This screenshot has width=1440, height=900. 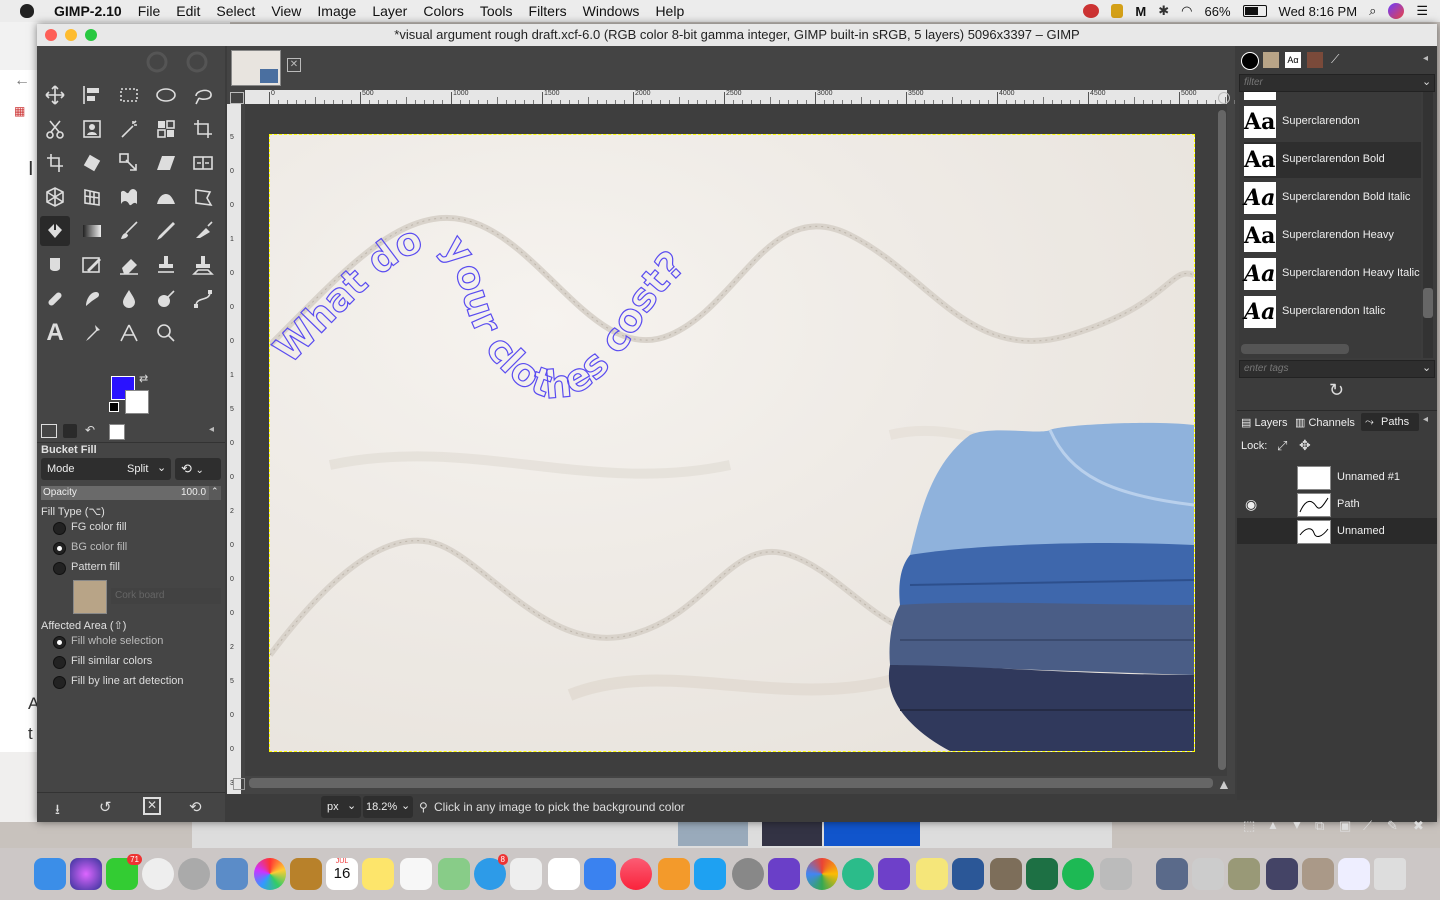 I want to click on select-by-color-tool-icon, so click(x=166, y=129).